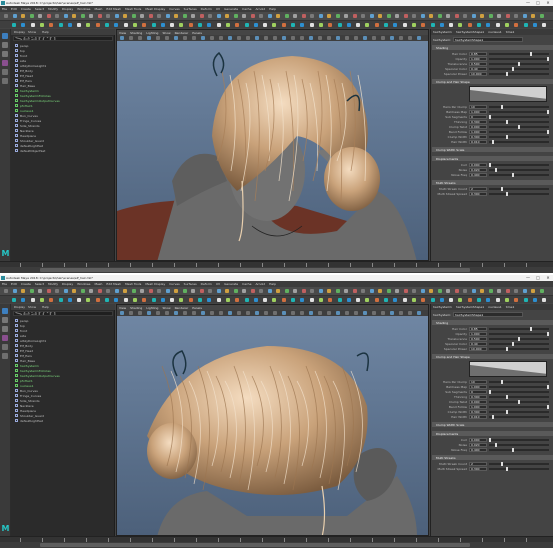  Describe the element at coordinates (488, 39) in the screenshot. I see `node-name-input: hairSystemShape1` at that location.